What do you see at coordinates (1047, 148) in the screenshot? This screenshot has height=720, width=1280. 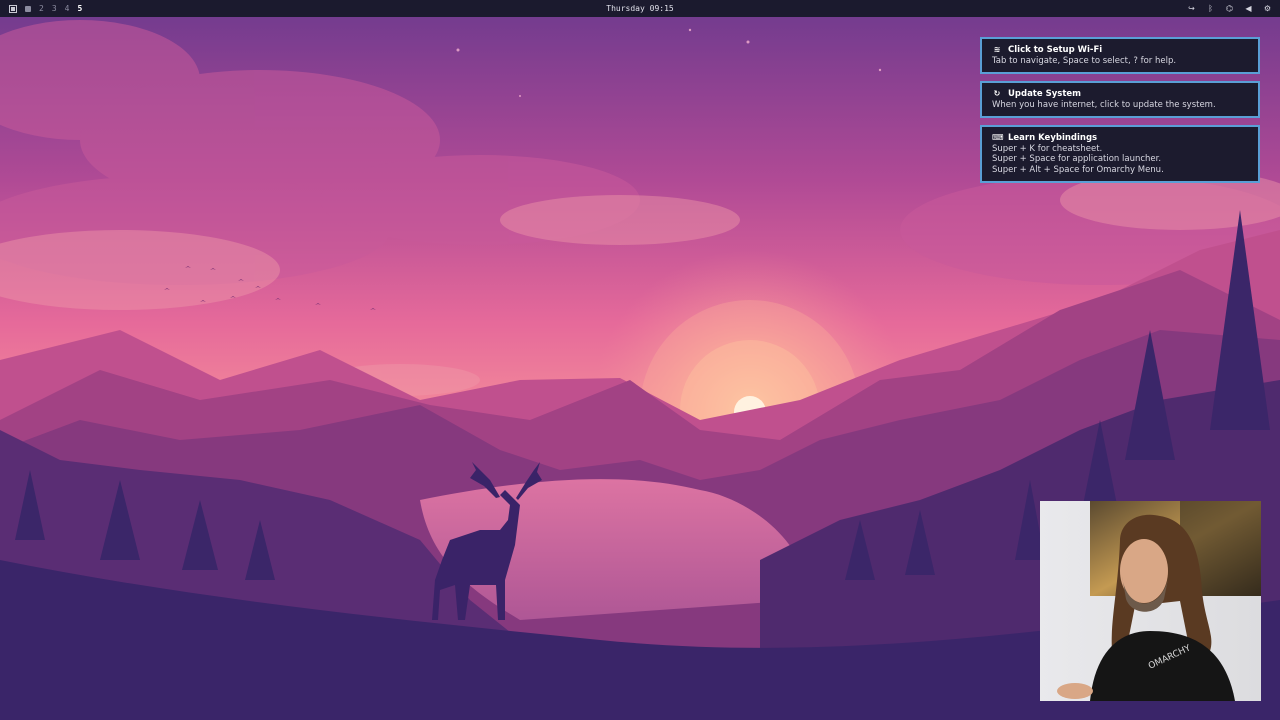 I see `notification-body-line-1: Super + K for cheatsheet.` at bounding box center [1047, 148].